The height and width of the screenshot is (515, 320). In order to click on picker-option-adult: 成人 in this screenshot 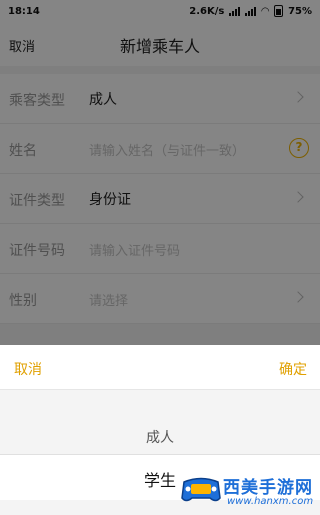, I will do `click(160, 437)`.